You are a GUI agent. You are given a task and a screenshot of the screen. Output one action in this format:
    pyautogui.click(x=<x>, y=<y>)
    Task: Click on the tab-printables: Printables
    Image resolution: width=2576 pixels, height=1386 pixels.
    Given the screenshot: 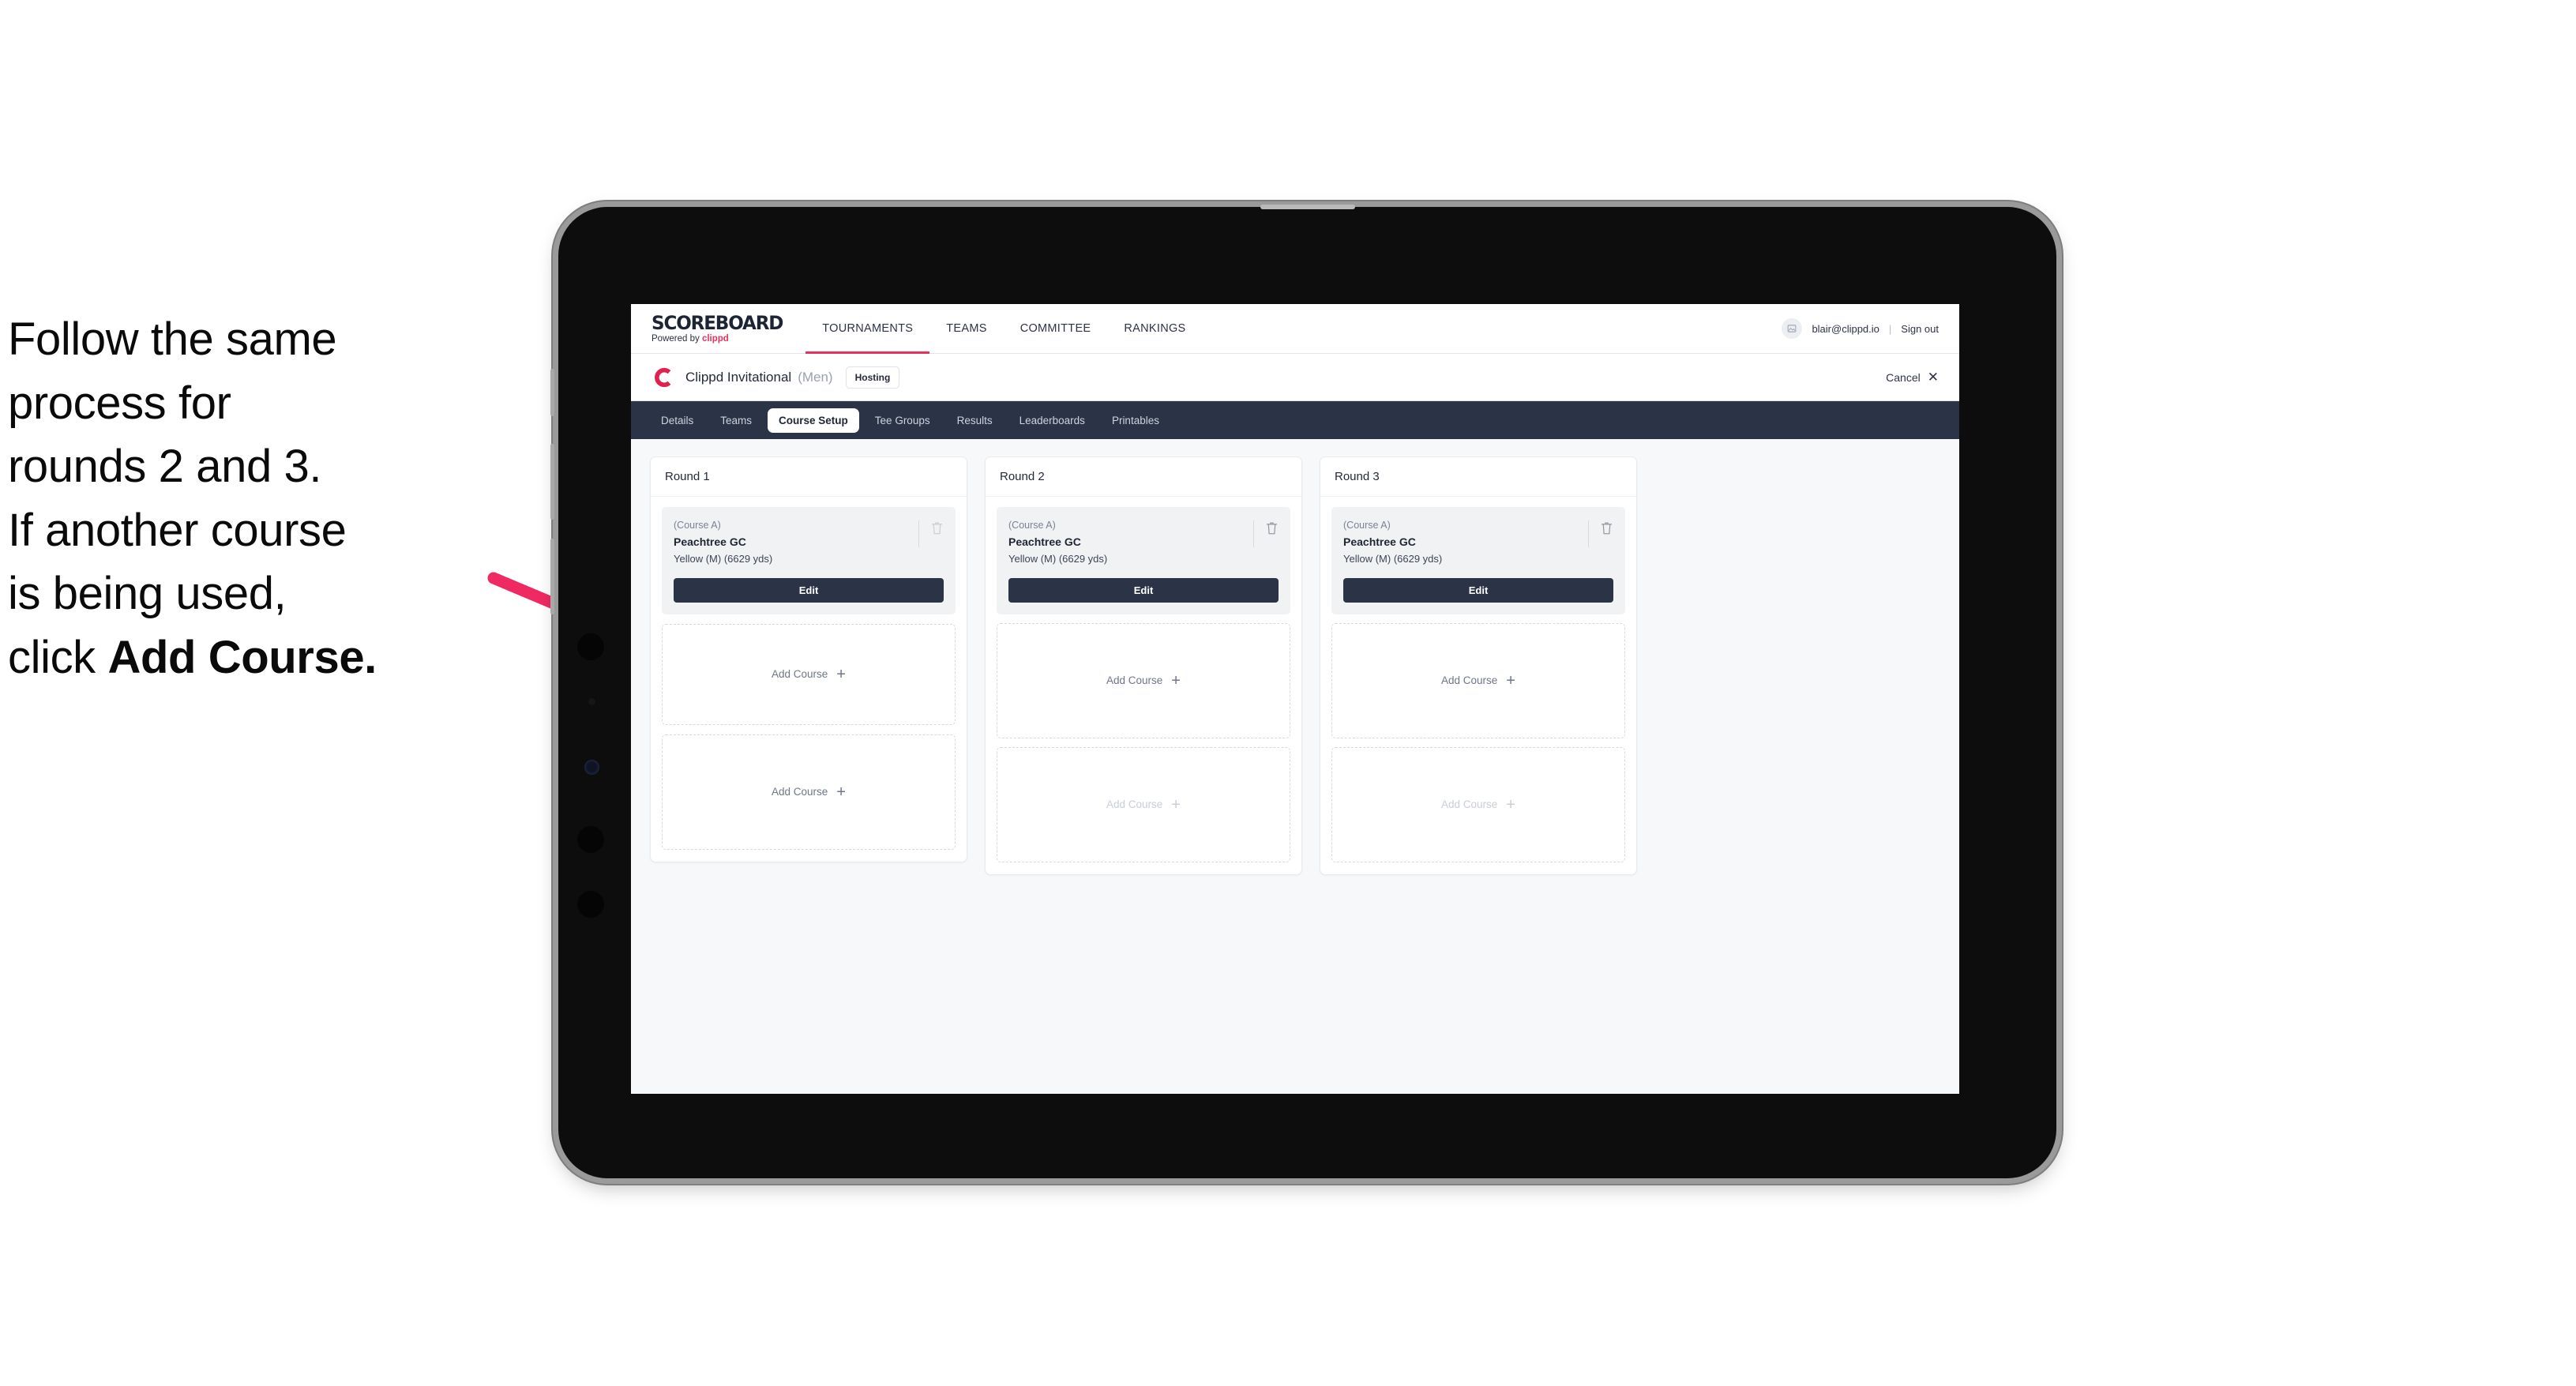 What is the action you would take?
    pyautogui.click(x=1135, y=420)
    